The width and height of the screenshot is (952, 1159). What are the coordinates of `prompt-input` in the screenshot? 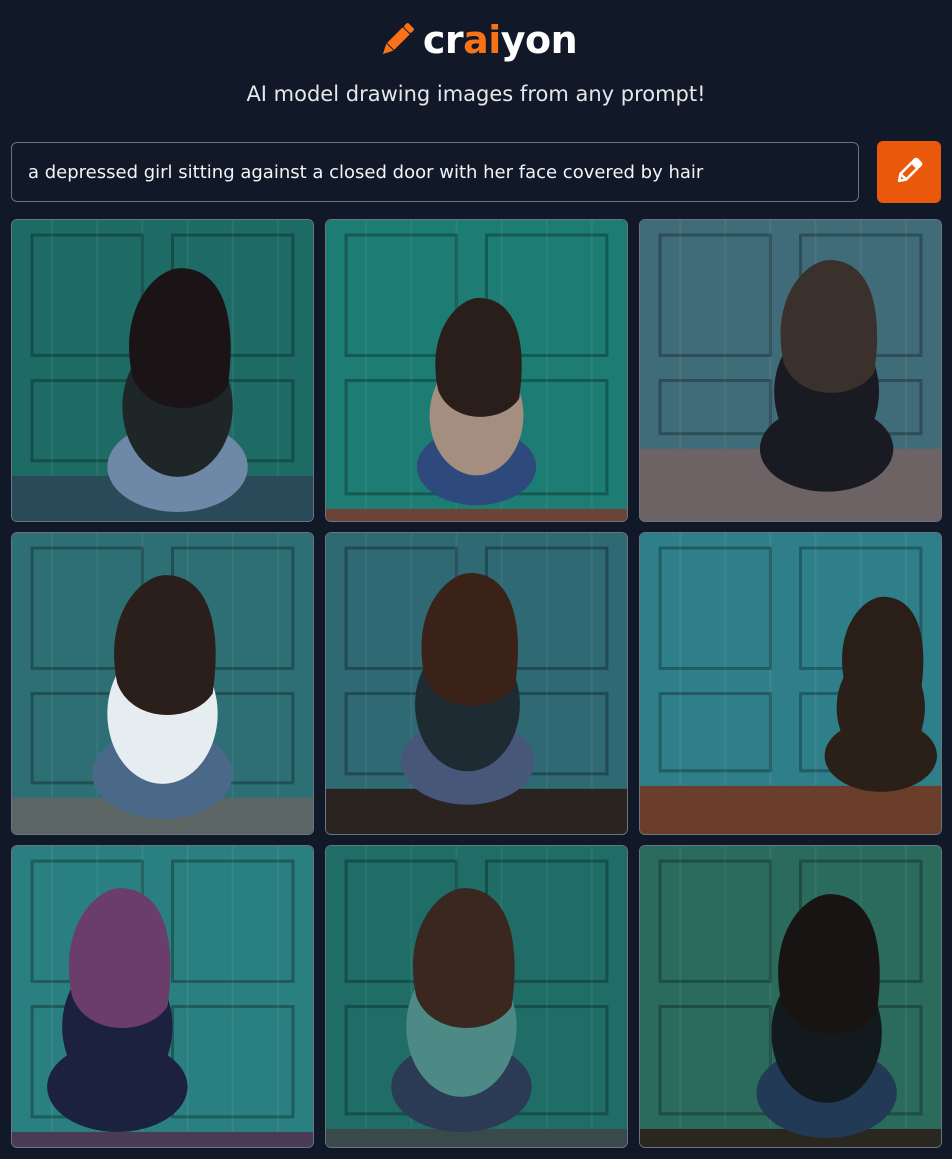 It's located at (438, 172).